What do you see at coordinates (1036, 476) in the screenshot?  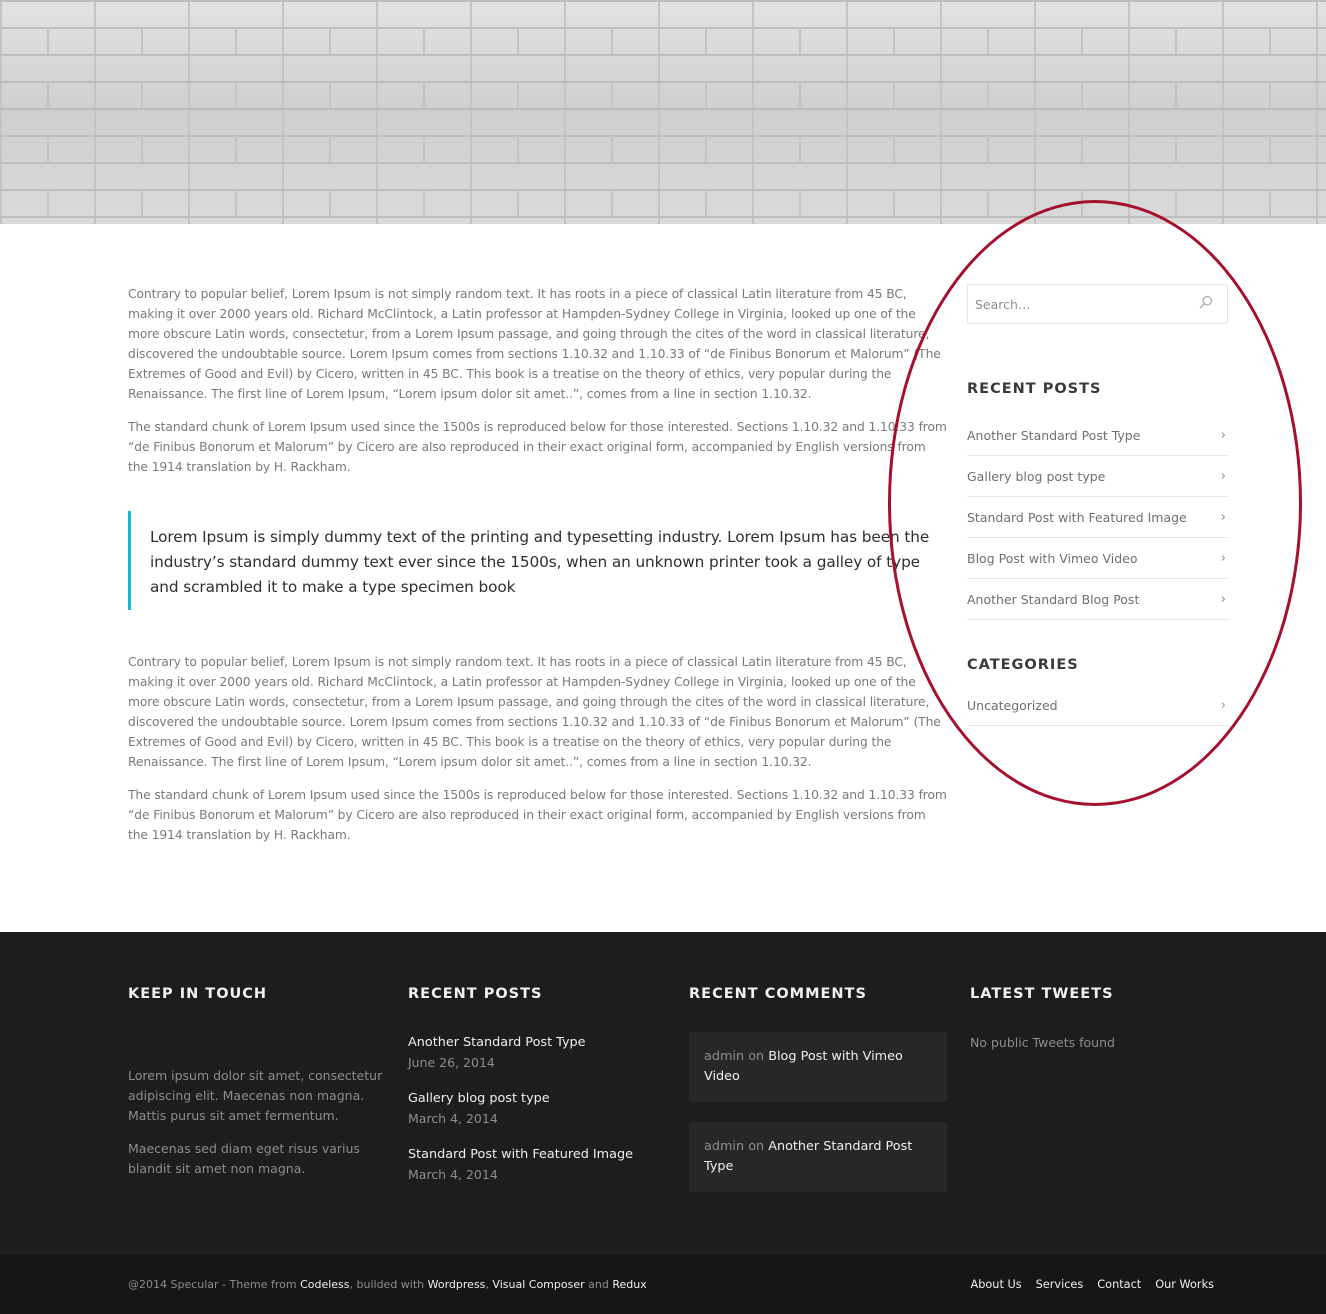 I see `recent-post-label: Gallery blog post type` at bounding box center [1036, 476].